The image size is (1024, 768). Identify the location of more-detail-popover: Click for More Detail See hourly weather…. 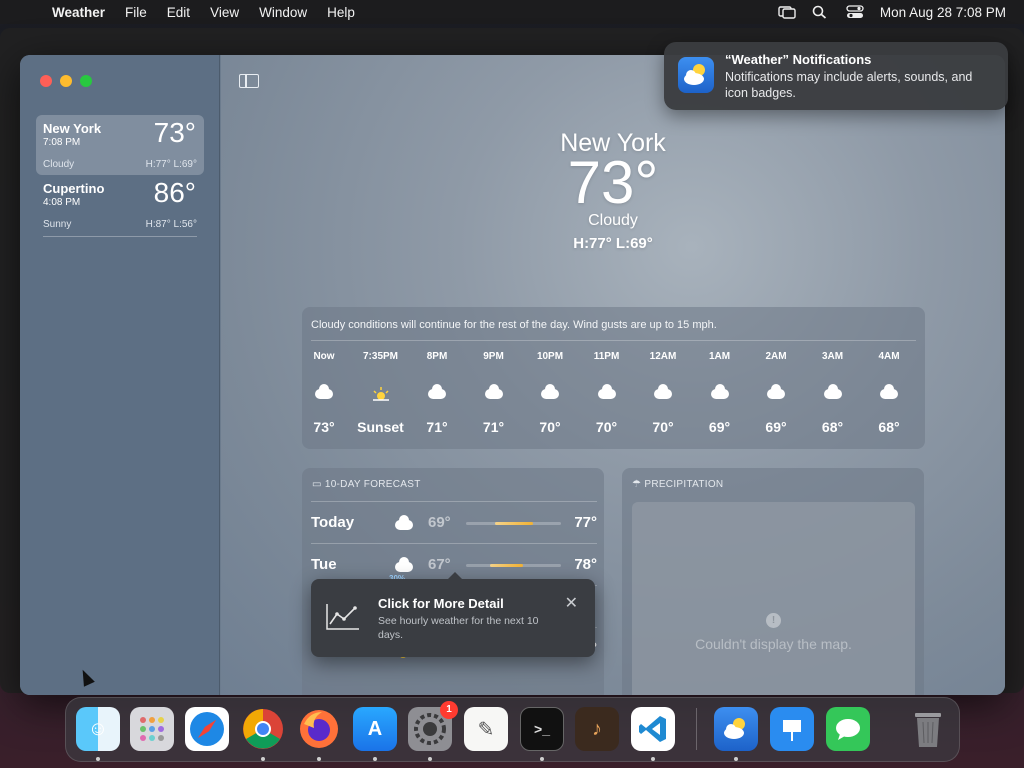
(453, 614).